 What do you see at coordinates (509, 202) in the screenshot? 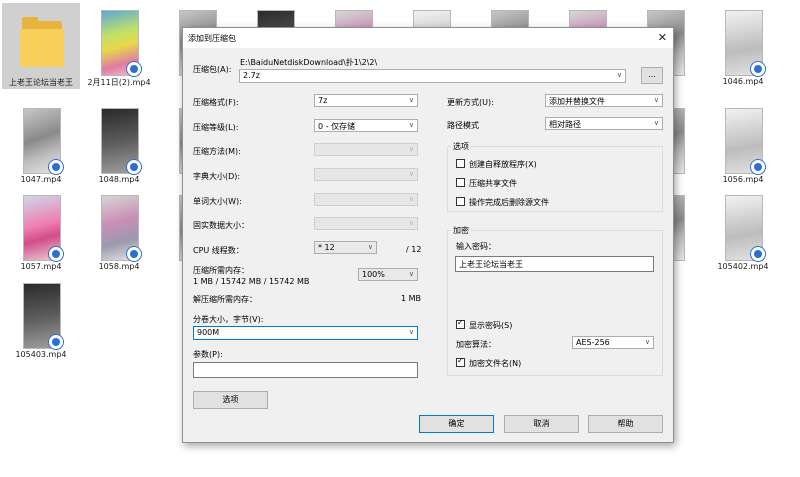
I see `delete-after-label: 操作完成后删除源文件` at bounding box center [509, 202].